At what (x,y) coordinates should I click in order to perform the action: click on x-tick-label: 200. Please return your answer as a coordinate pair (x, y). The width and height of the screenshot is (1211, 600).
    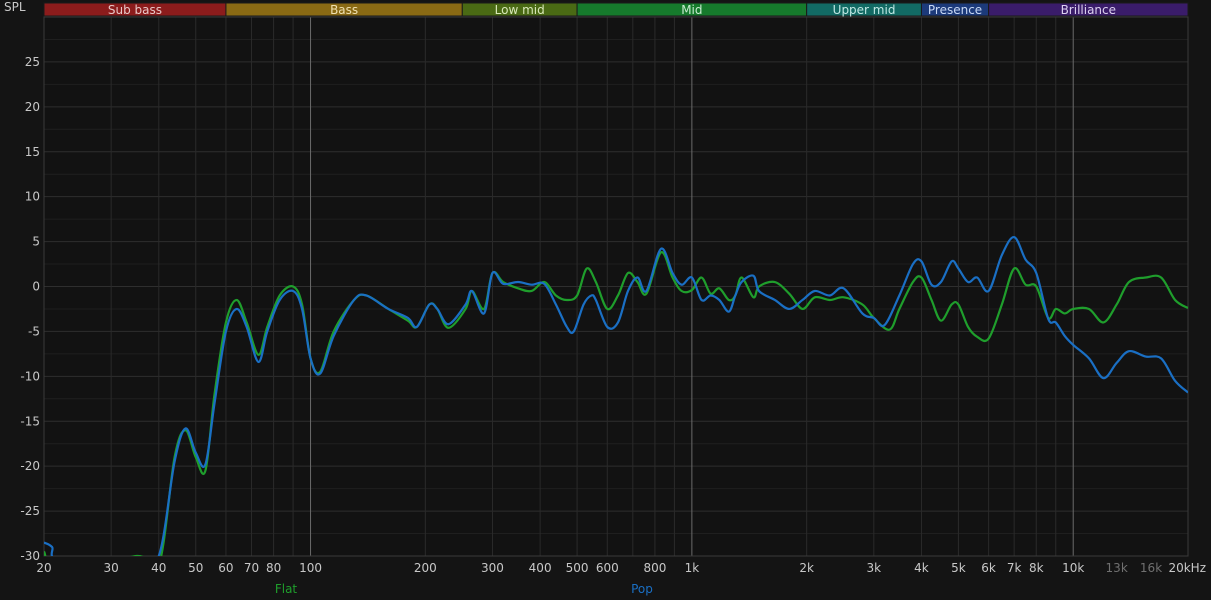
    Looking at the image, I should click on (425, 568).